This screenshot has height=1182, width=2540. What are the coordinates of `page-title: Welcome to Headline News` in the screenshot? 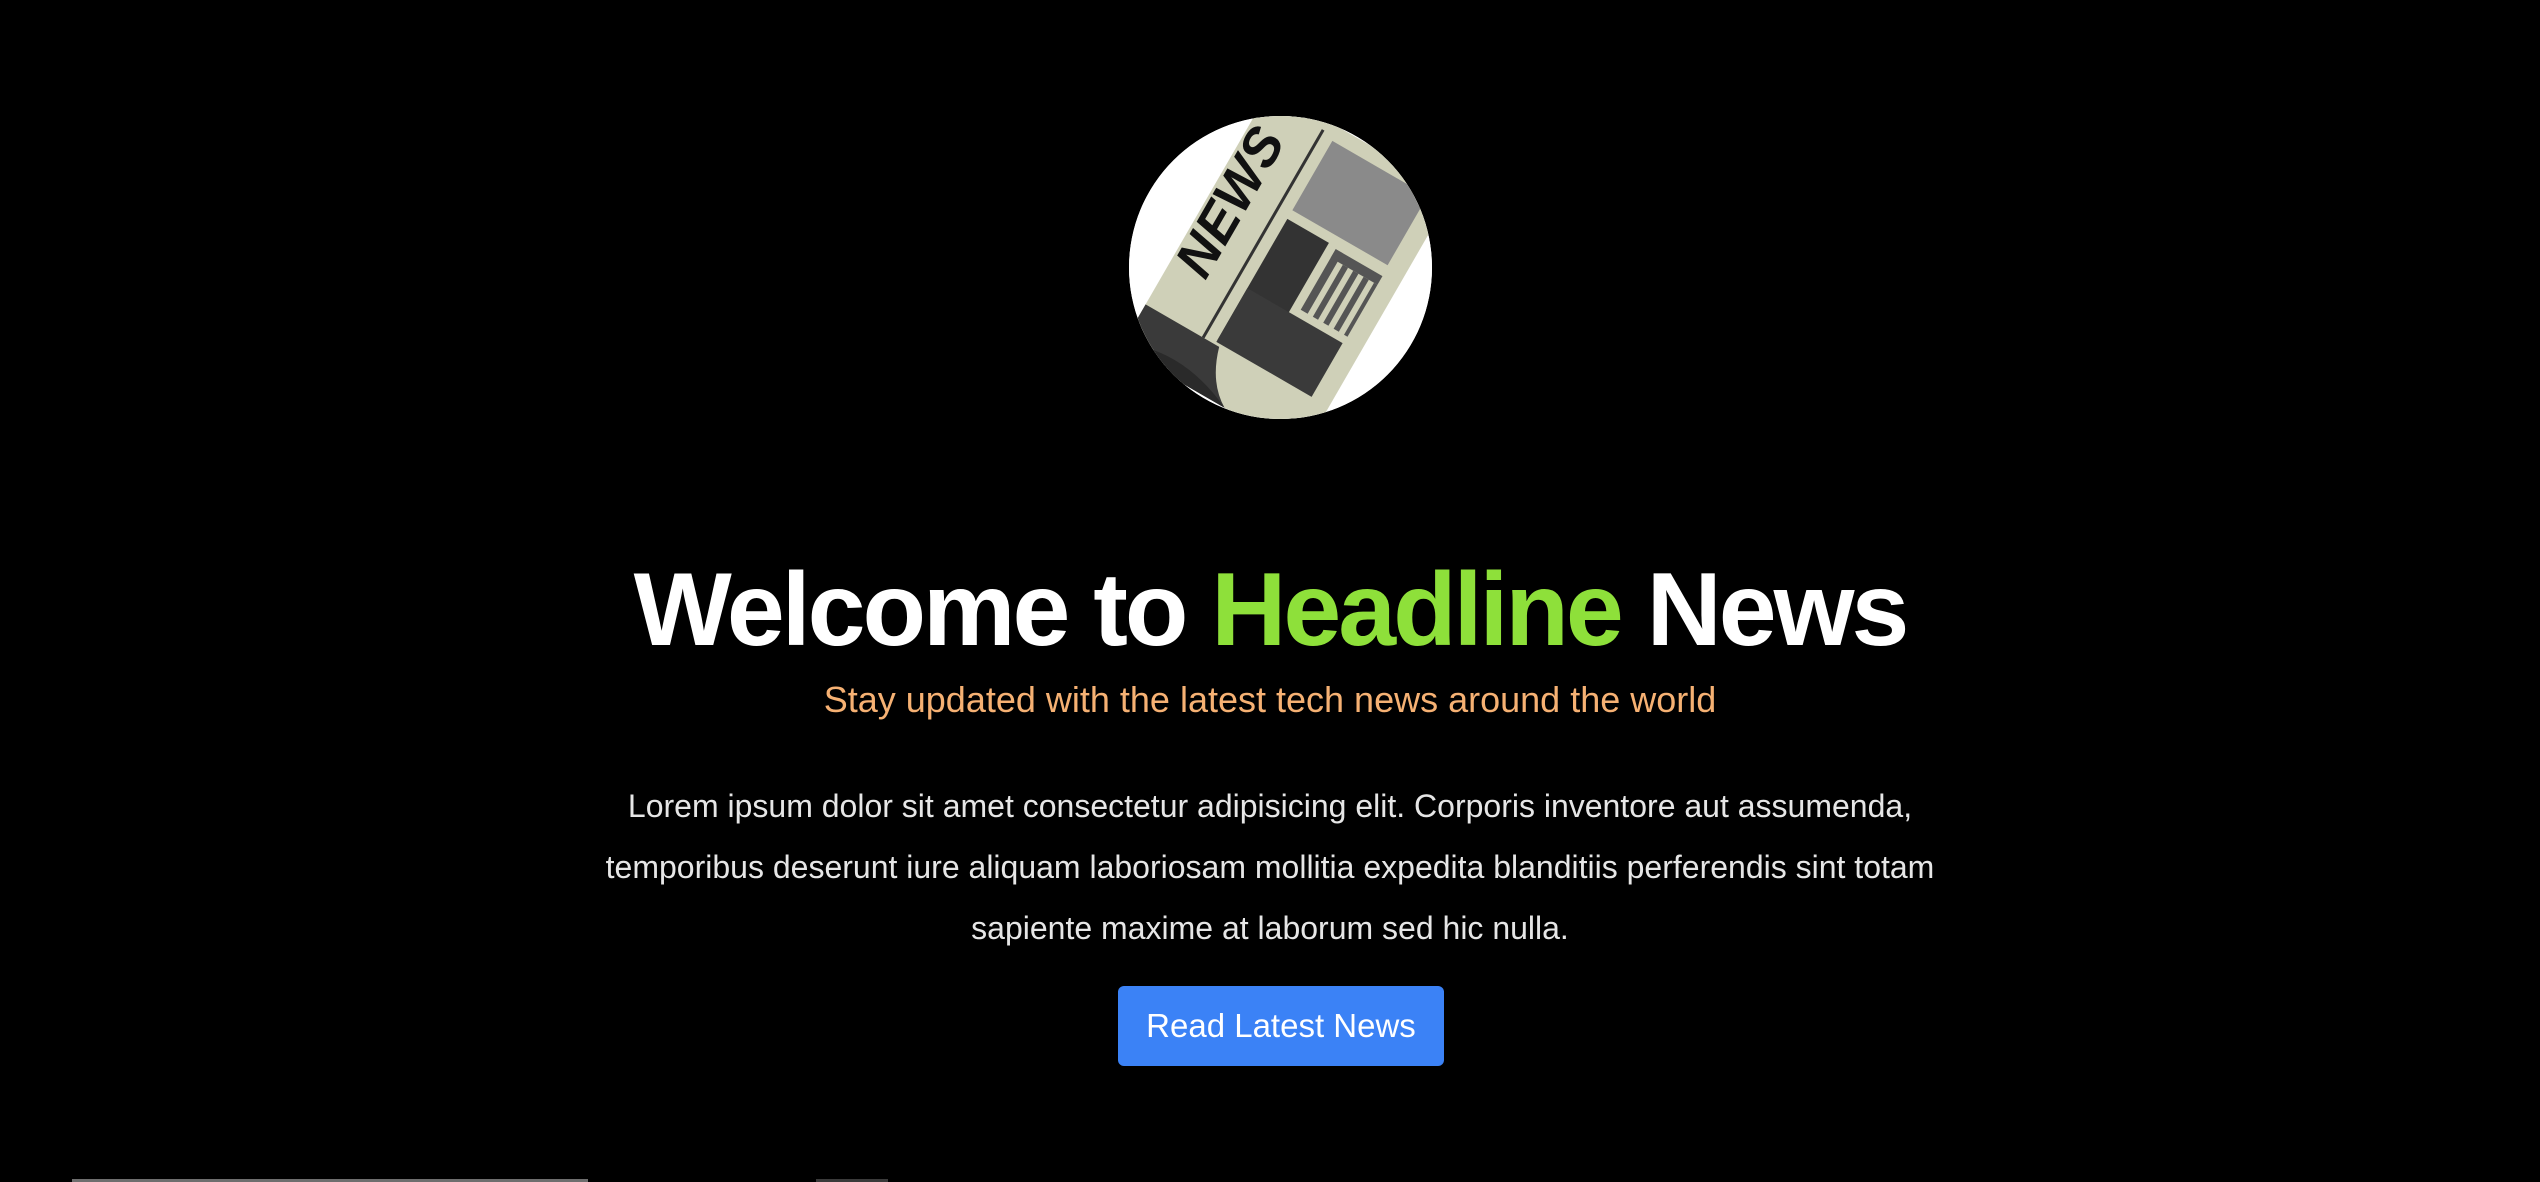 It's located at (1270, 610).